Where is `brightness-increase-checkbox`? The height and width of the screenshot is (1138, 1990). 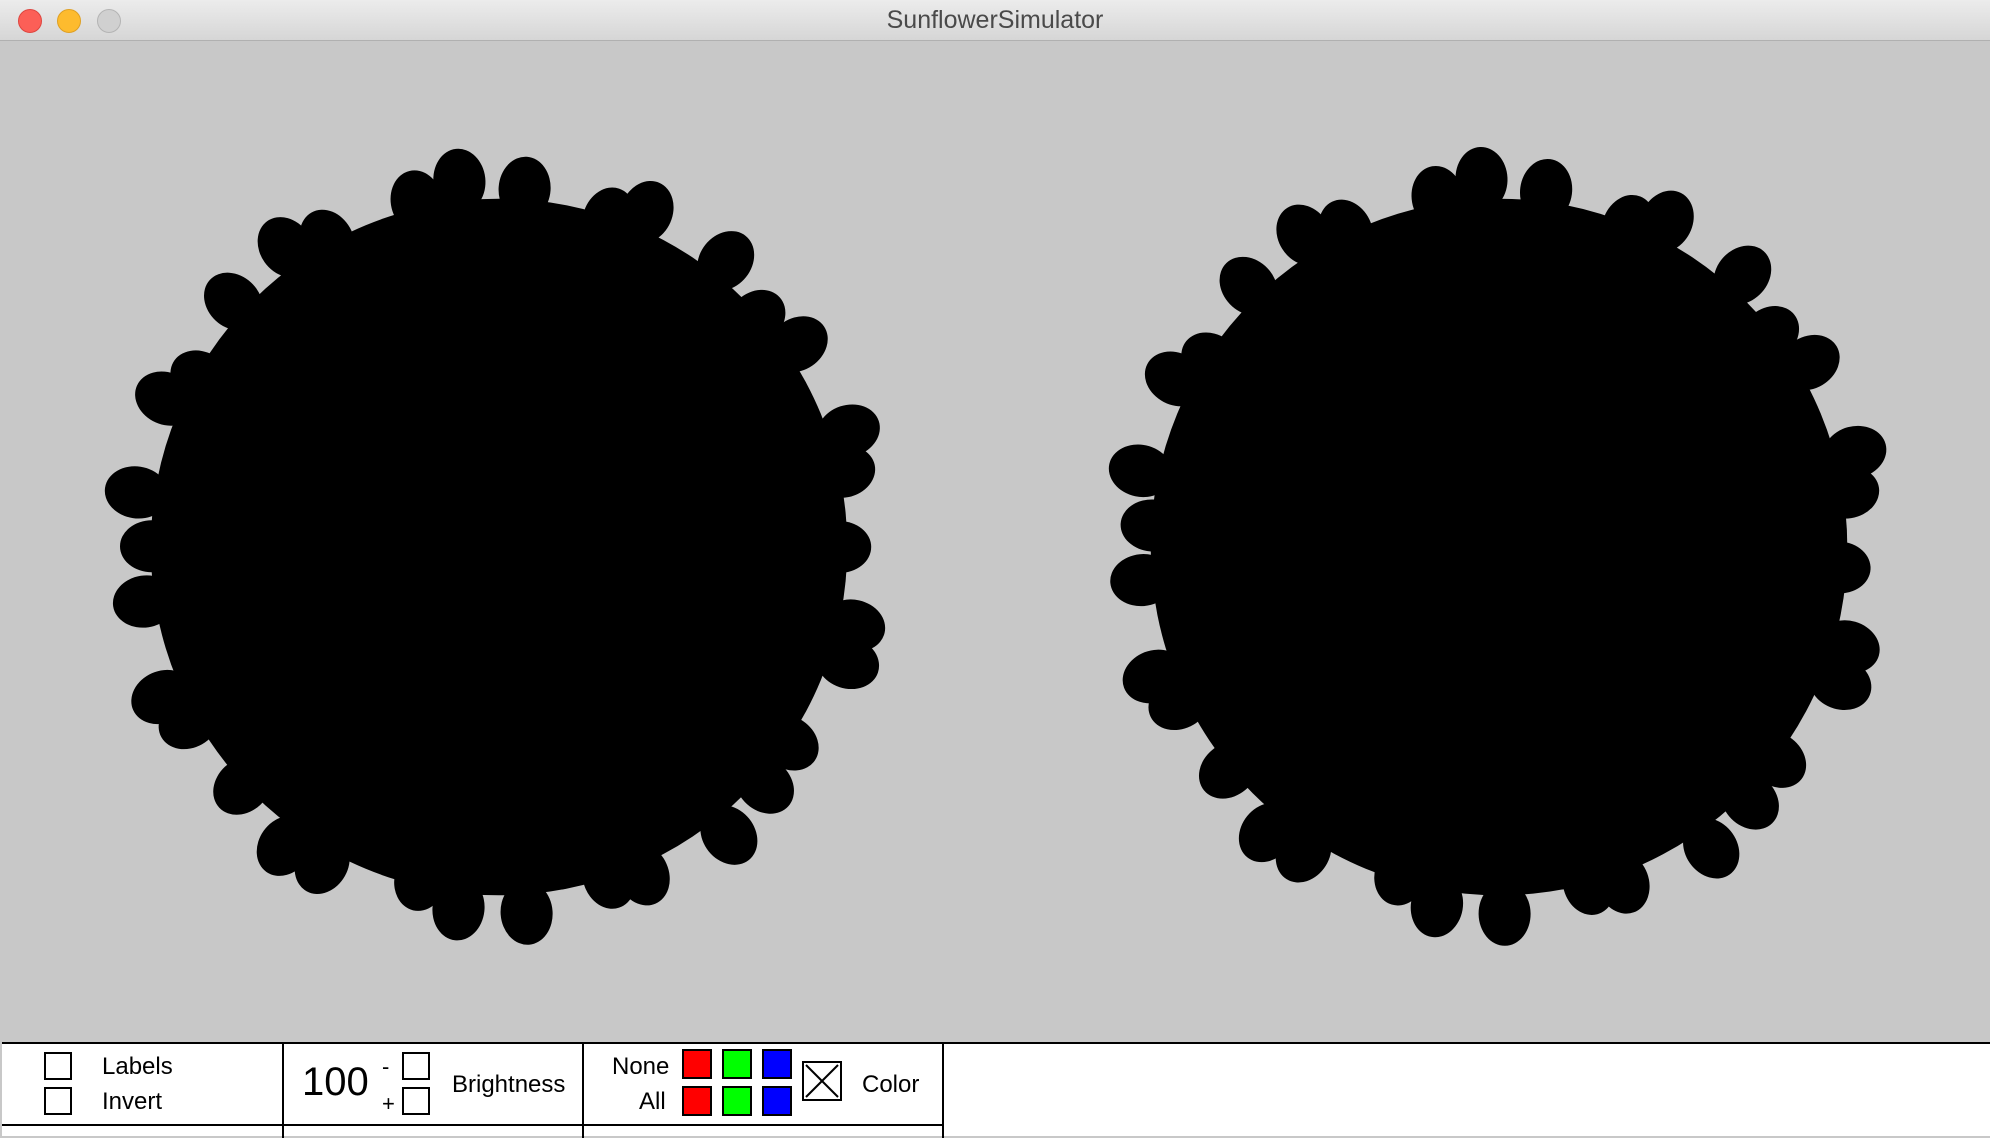 brightness-increase-checkbox is located at coordinates (416, 1101).